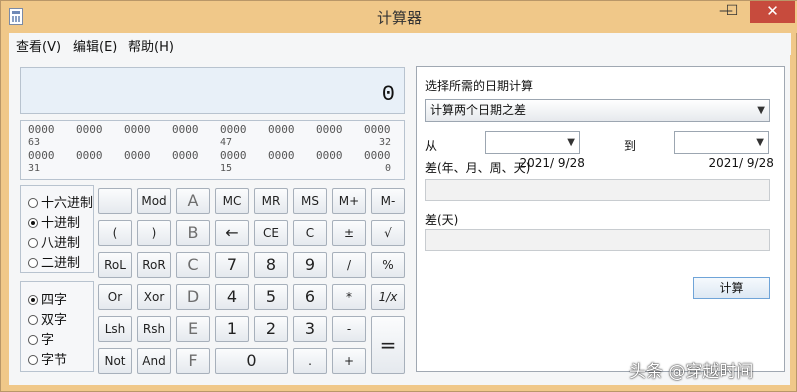 This screenshot has height=392, width=797. What do you see at coordinates (54, 261) in the screenshot?
I see `radio-bin: 二进制` at bounding box center [54, 261].